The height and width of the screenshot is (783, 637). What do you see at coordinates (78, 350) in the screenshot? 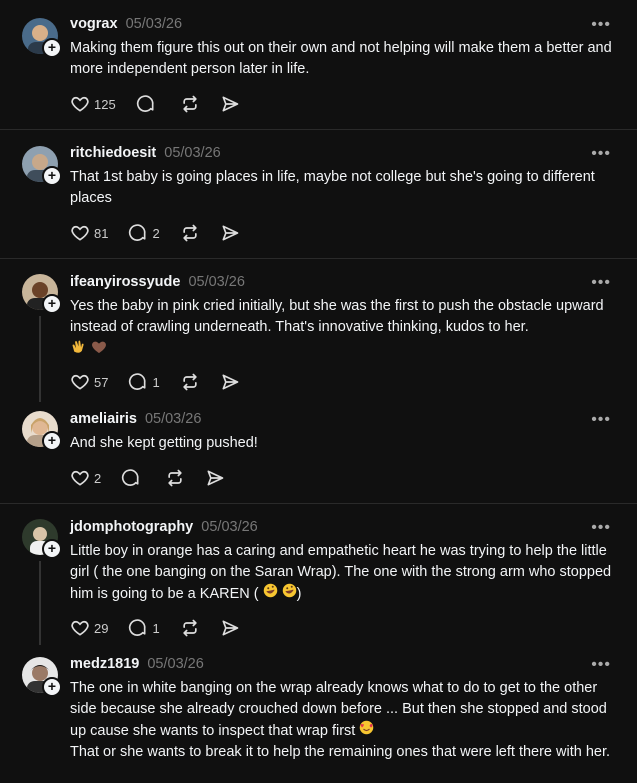
I see `clap-emoji-icon` at bounding box center [78, 350].